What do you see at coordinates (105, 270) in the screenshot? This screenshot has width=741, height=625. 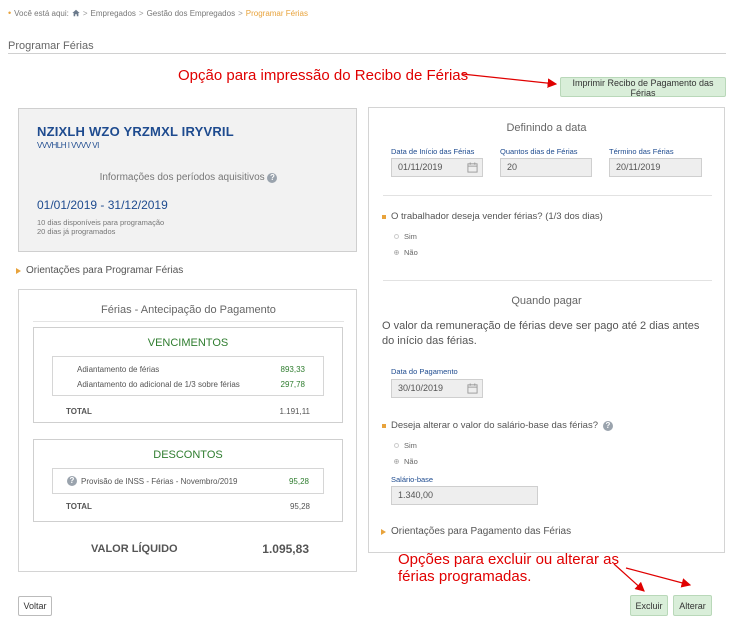 I see `orientacoes-programar-label: Orientações para Programar Férias` at bounding box center [105, 270].